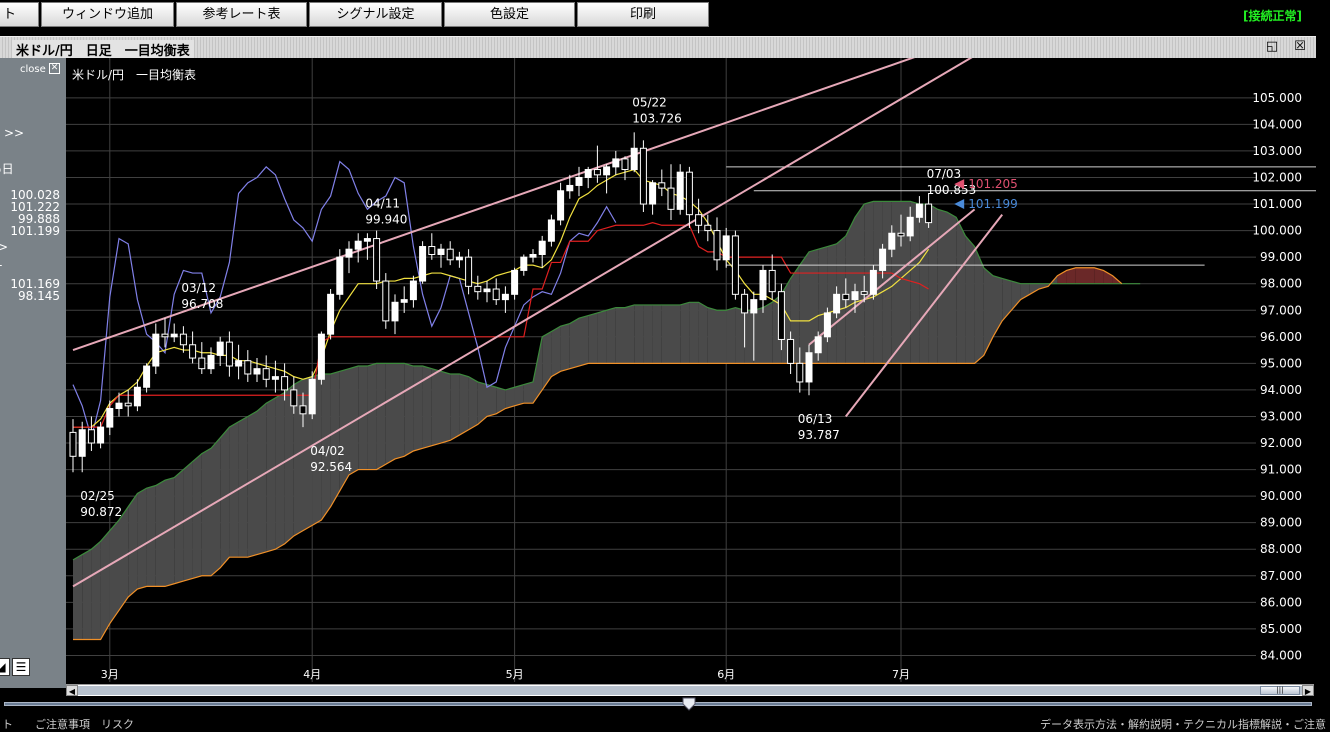 This screenshot has height=732, width=1330. I want to click on y-tick-label: 85.000, so click(1281, 629).